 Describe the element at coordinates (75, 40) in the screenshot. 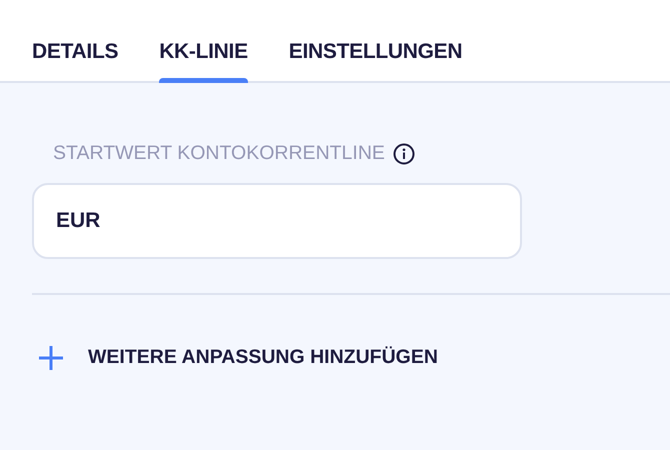

I see `tab: DETAILS` at that location.